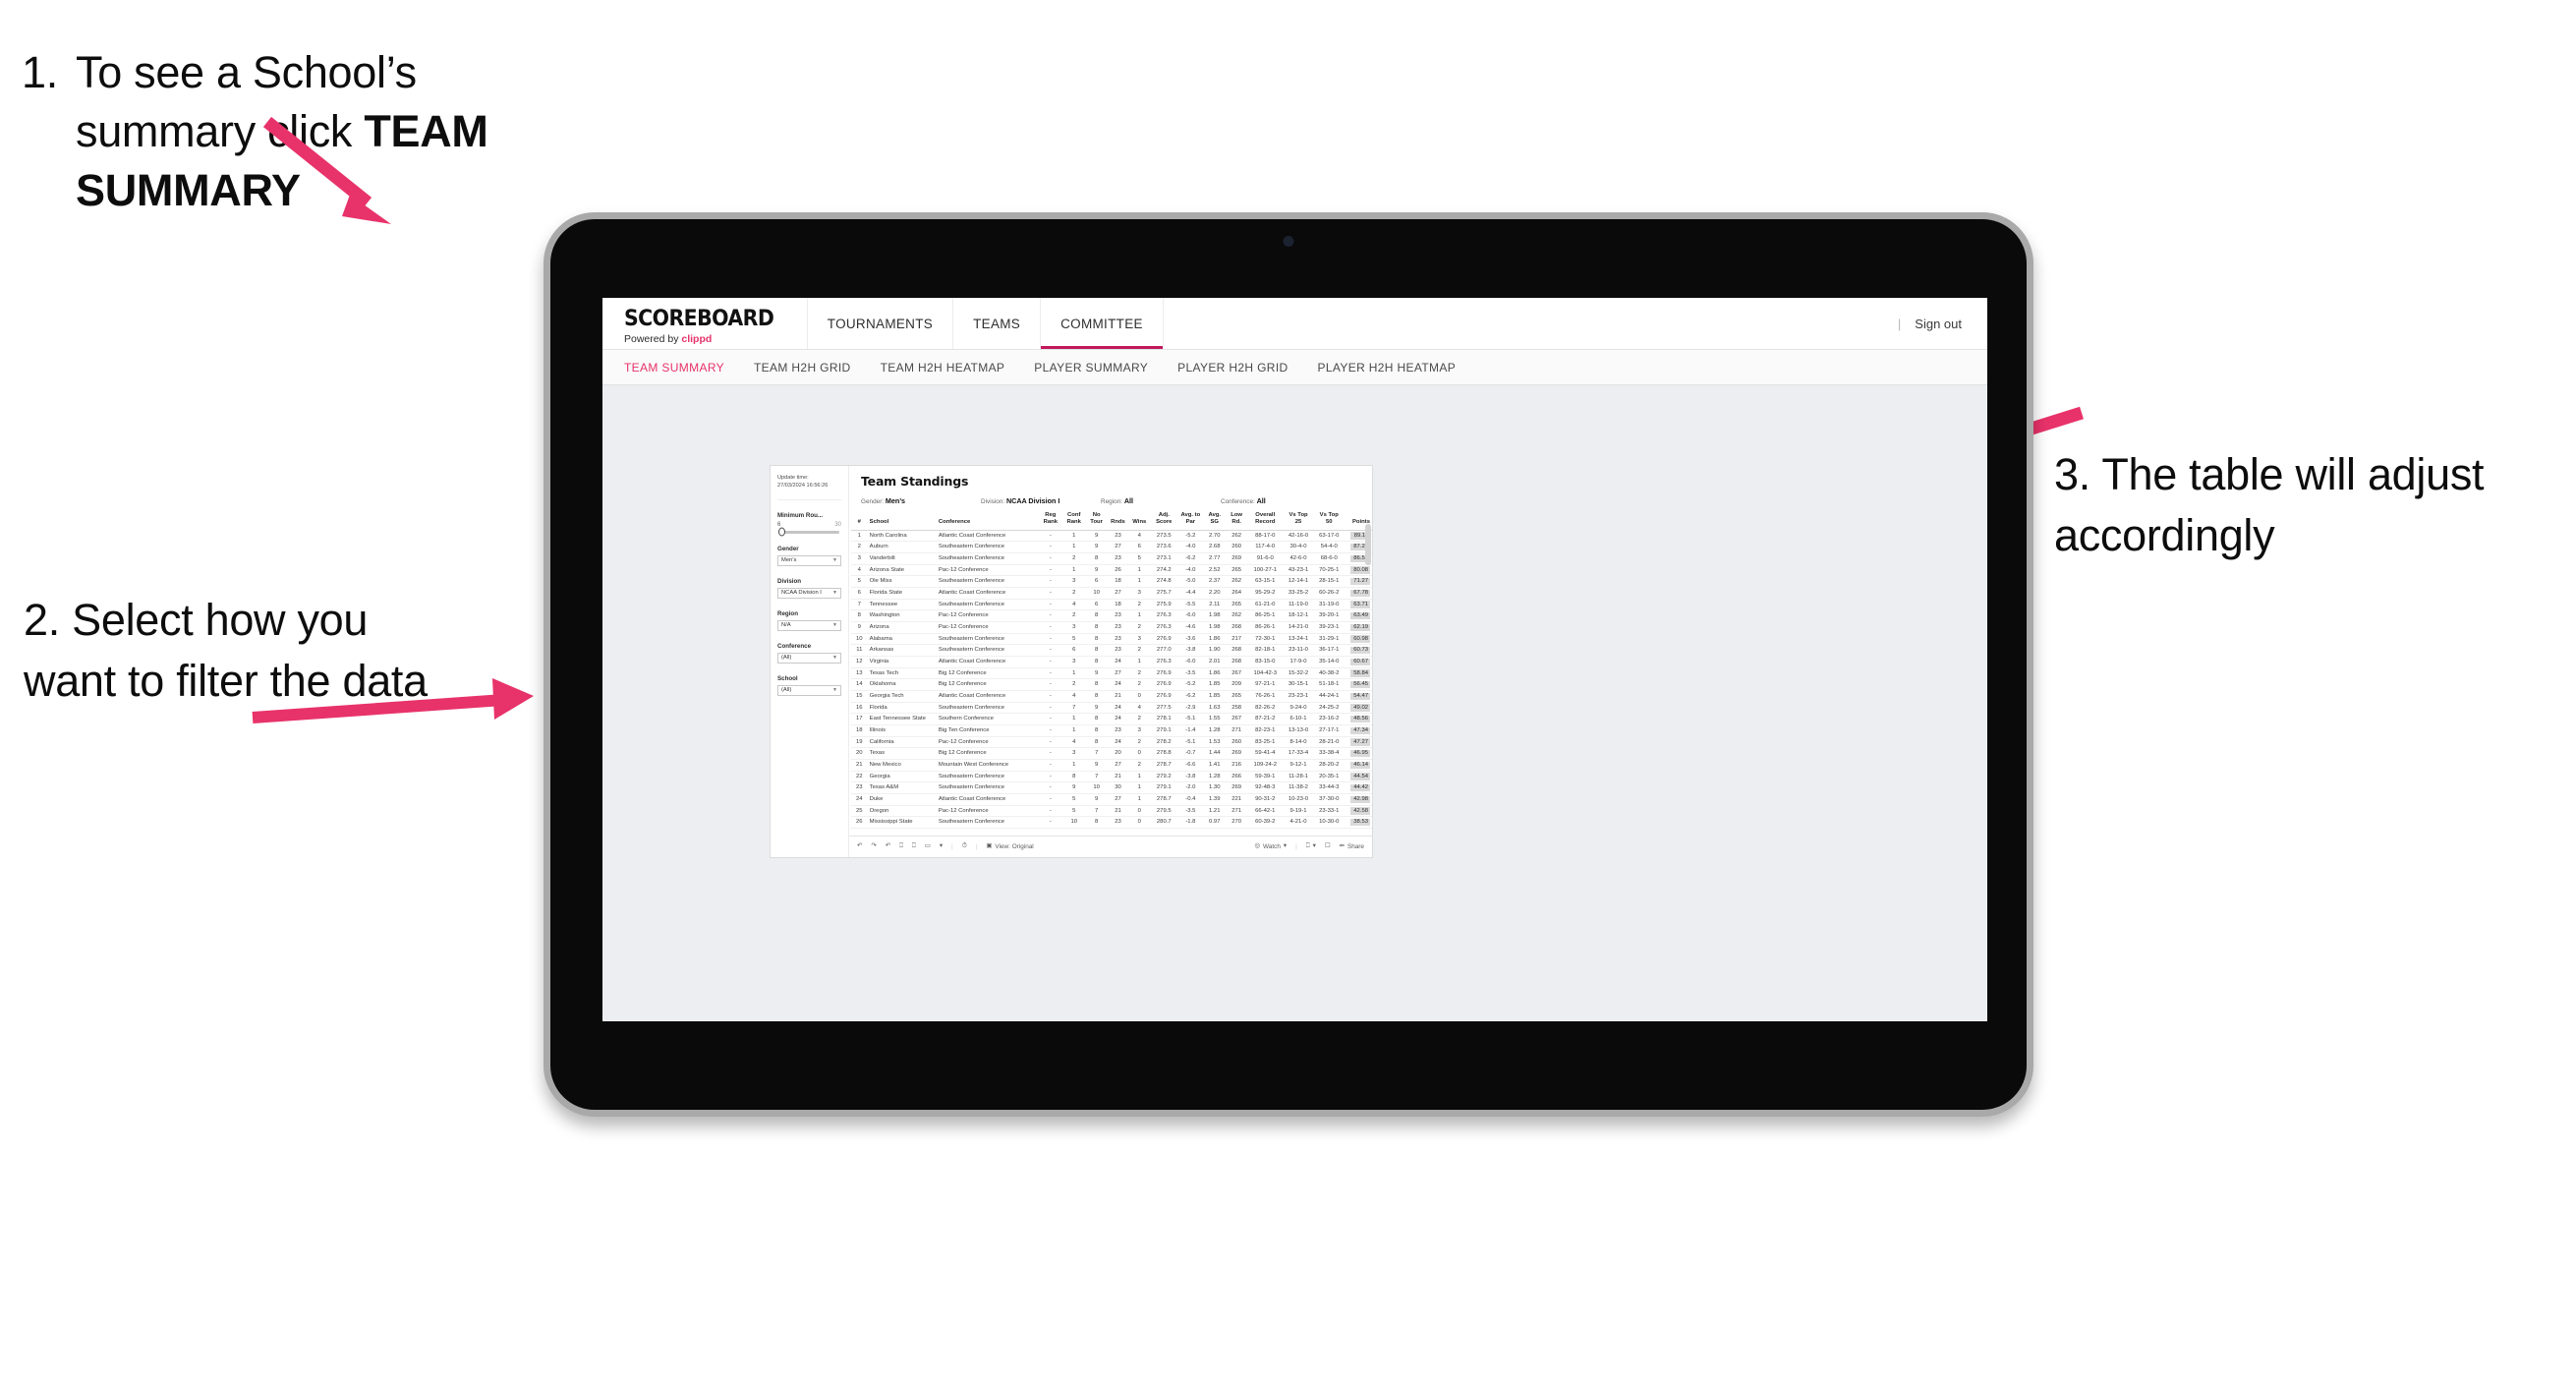 The image size is (2576, 1386). I want to click on cell-low-rd: 271, so click(1237, 811).